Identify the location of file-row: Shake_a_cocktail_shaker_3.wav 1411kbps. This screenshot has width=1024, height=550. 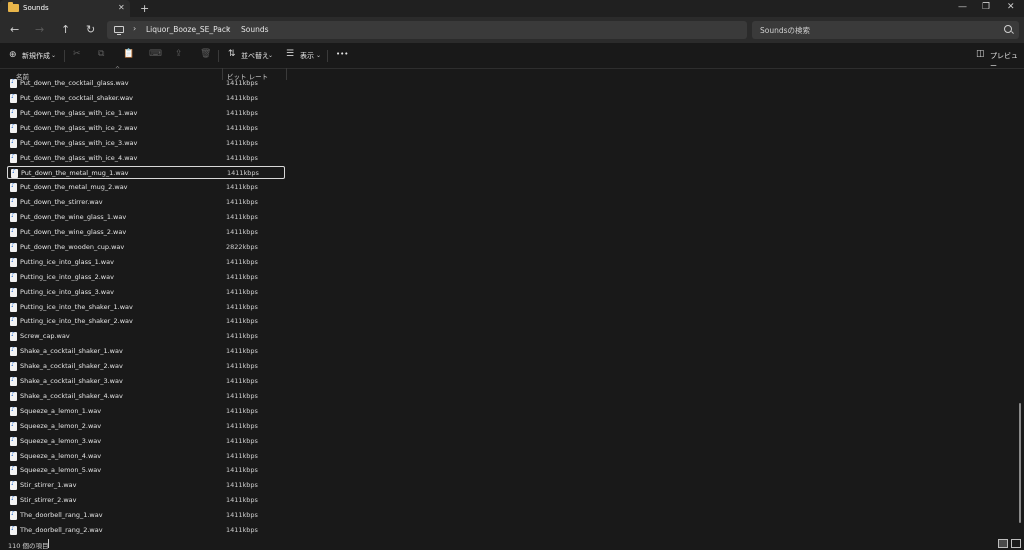
(146, 381).